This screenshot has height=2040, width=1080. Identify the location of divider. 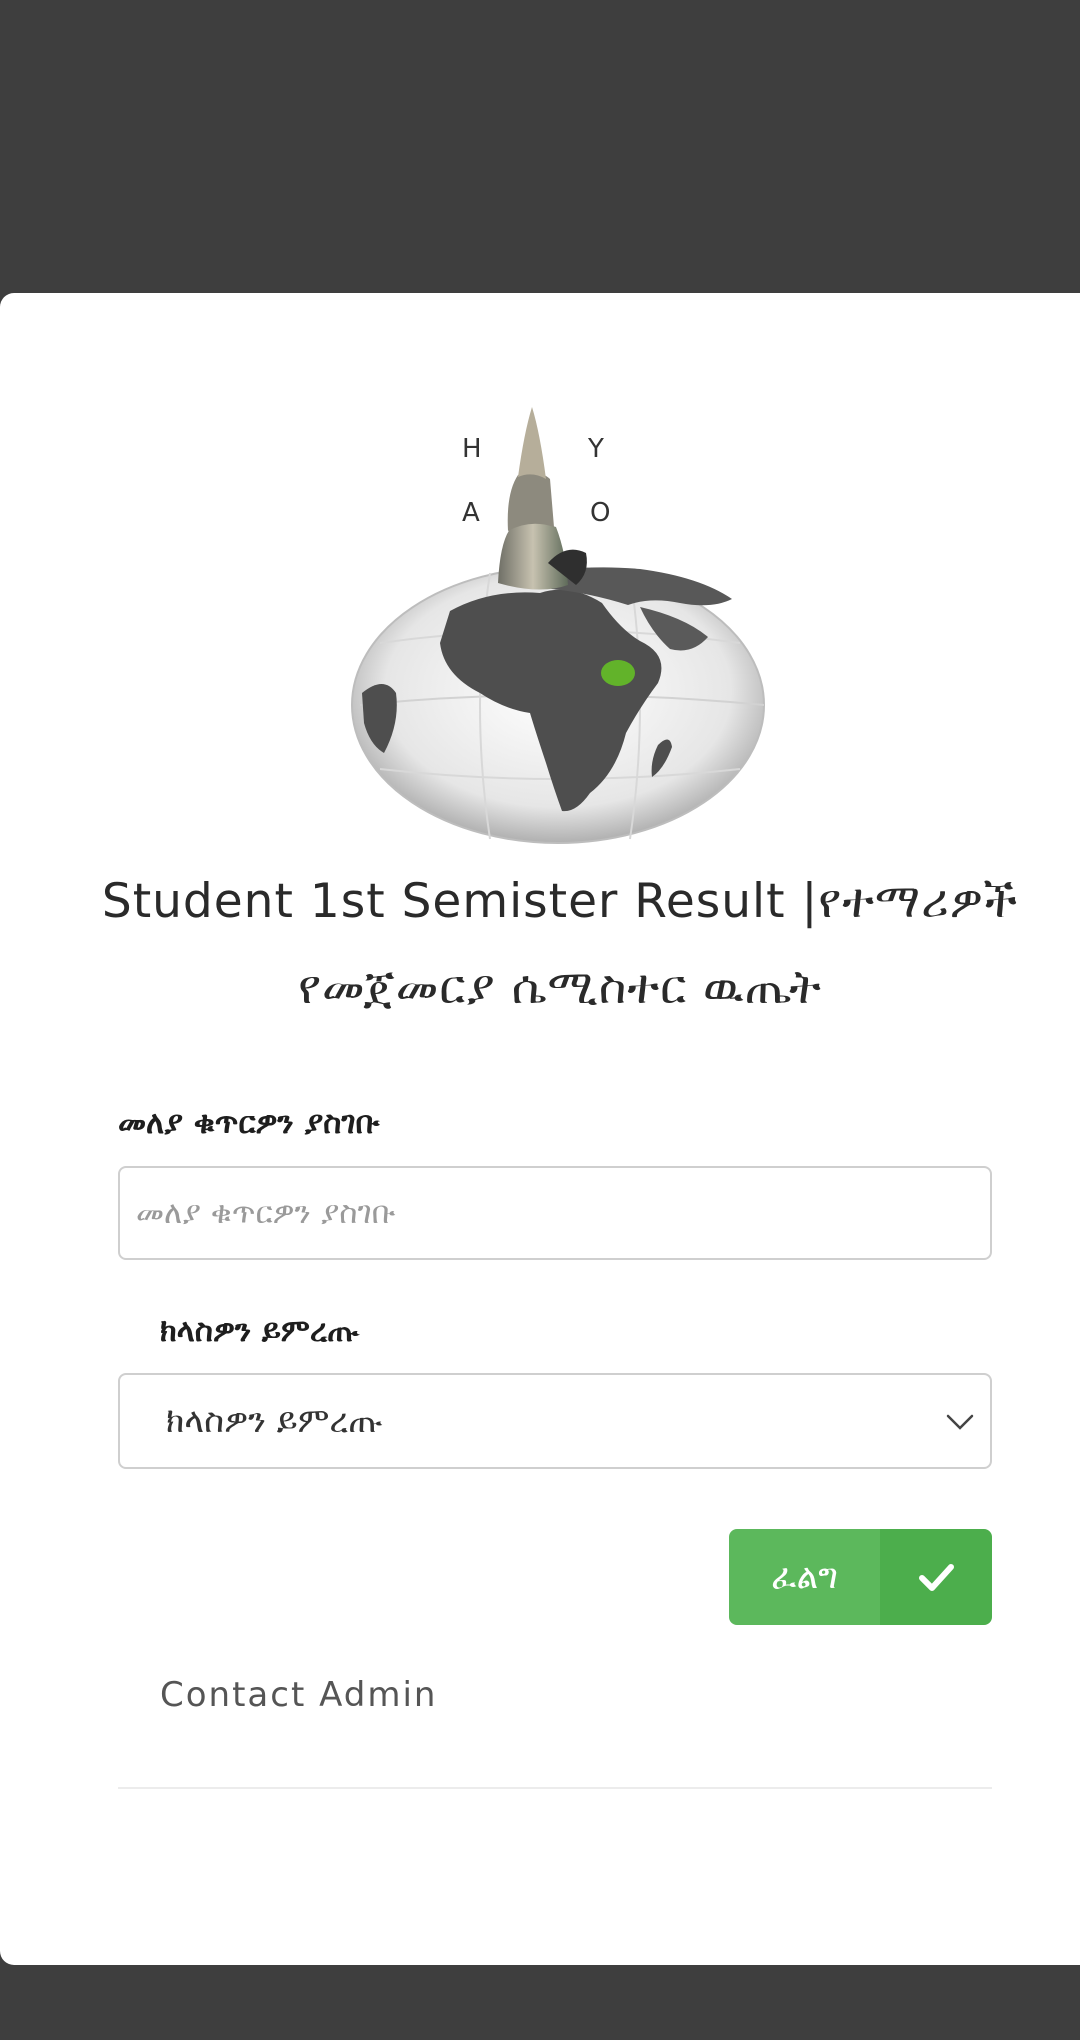
(555, 1788).